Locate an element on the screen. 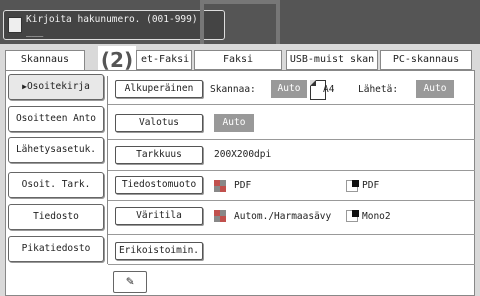 This screenshot has width=480, height=296. exposure-value-chip: Auto is located at coordinates (234, 123).